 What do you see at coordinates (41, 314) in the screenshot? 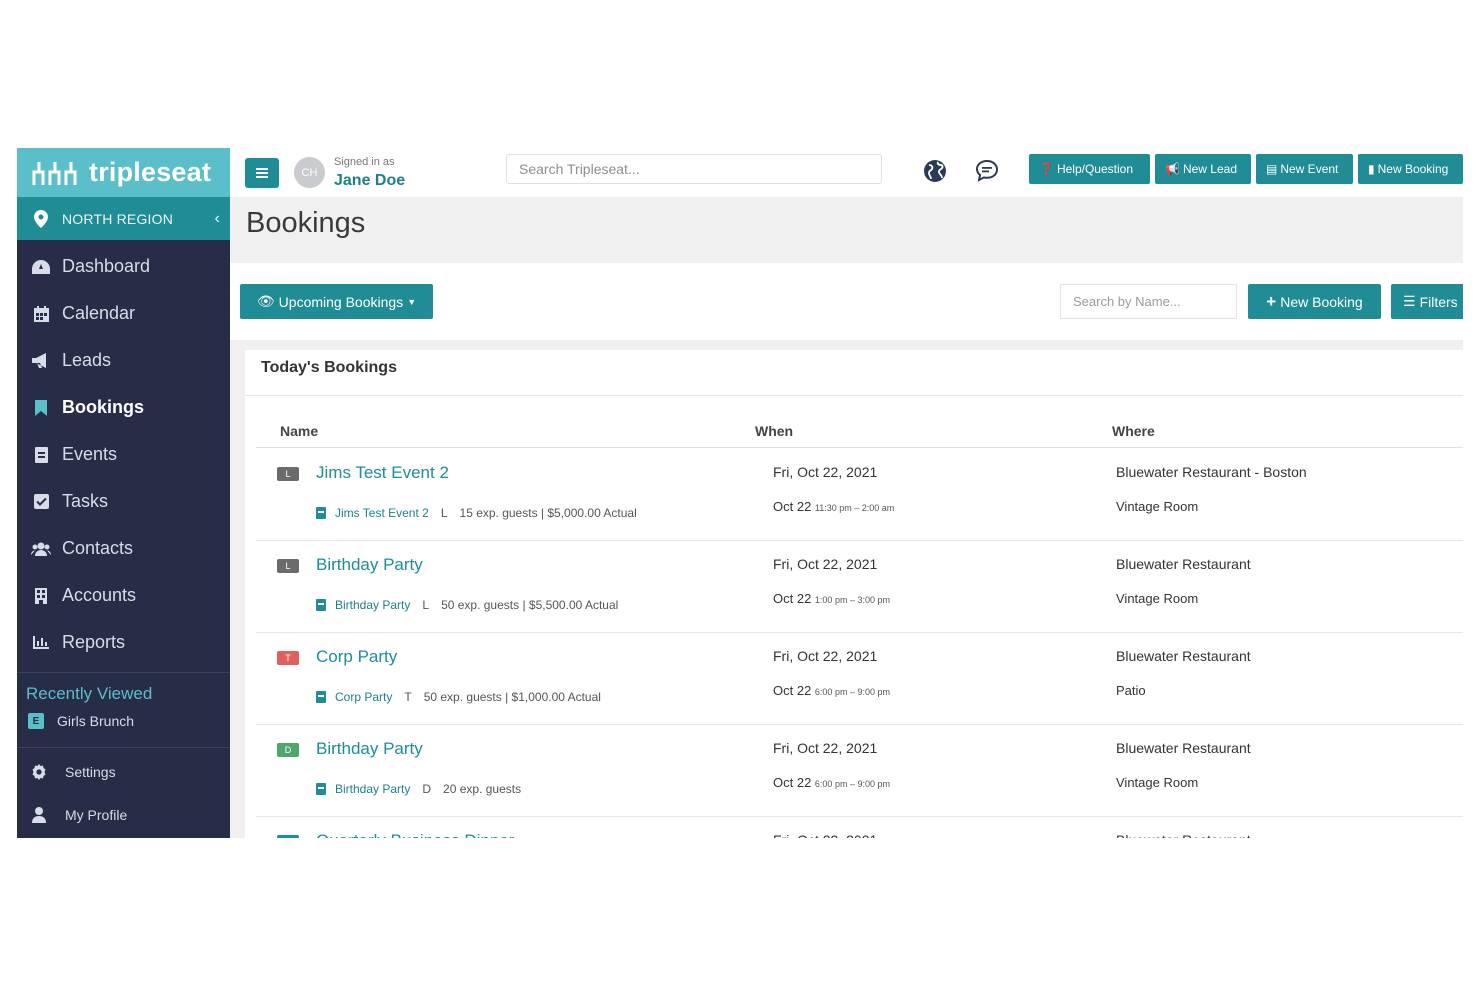
I see `calendar-icon` at bounding box center [41, 314].